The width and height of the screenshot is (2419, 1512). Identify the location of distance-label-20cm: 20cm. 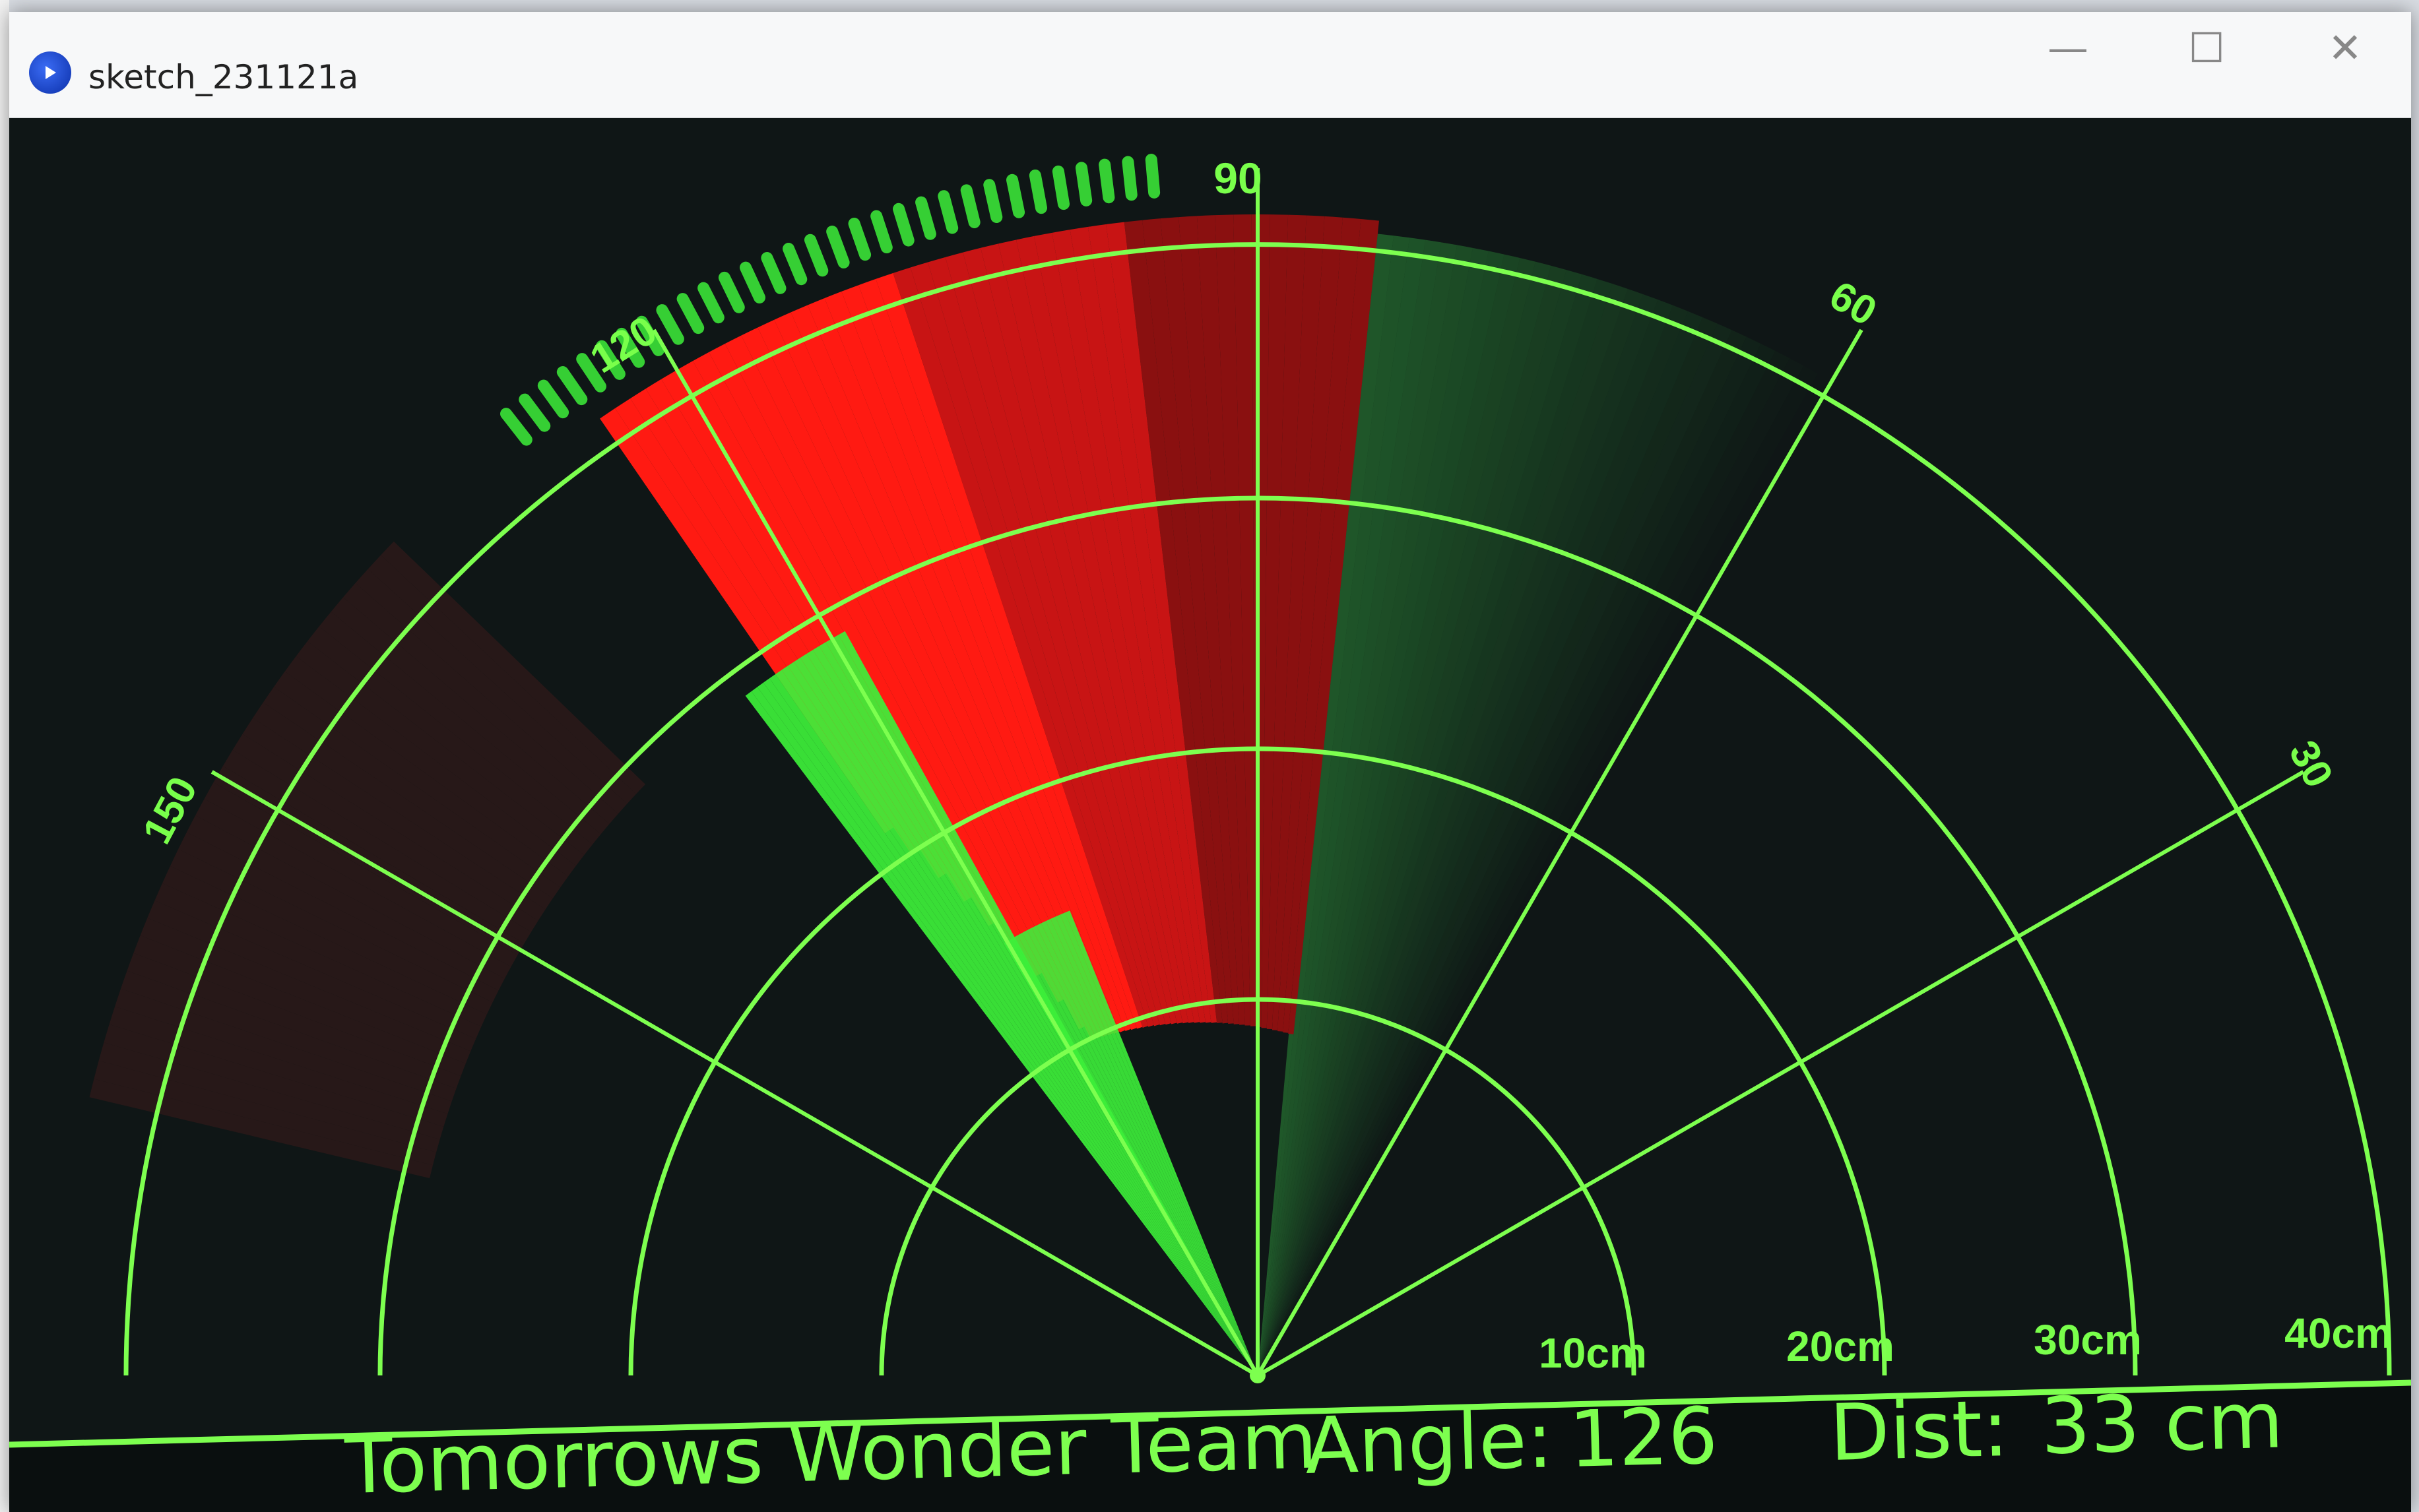
(1840, 1346).